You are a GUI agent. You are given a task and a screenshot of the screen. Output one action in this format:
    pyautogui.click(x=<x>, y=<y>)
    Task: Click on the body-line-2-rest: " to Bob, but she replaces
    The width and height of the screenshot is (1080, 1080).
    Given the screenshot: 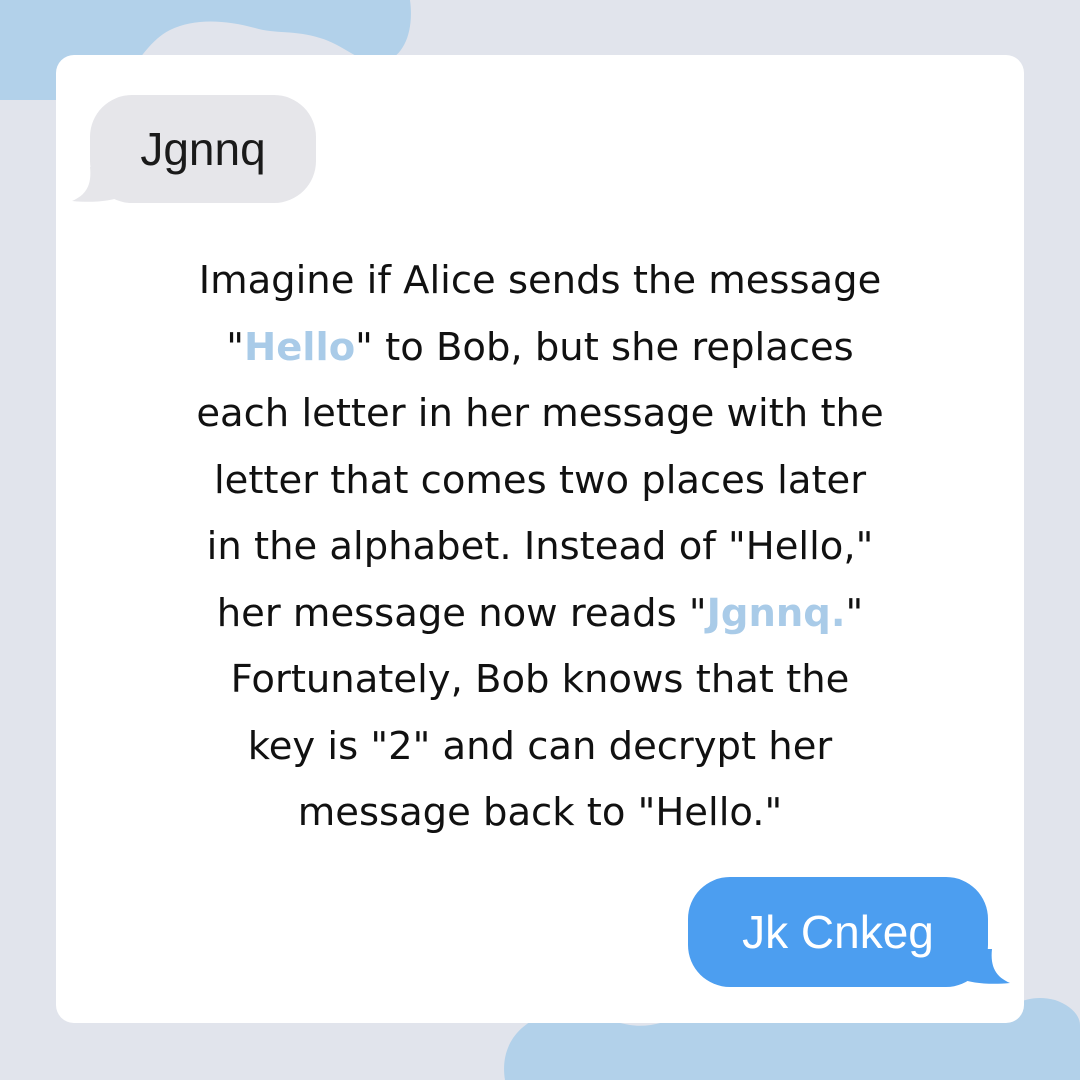 What is the action you would take?
    pyautogui.click(x=604, y=347)
    